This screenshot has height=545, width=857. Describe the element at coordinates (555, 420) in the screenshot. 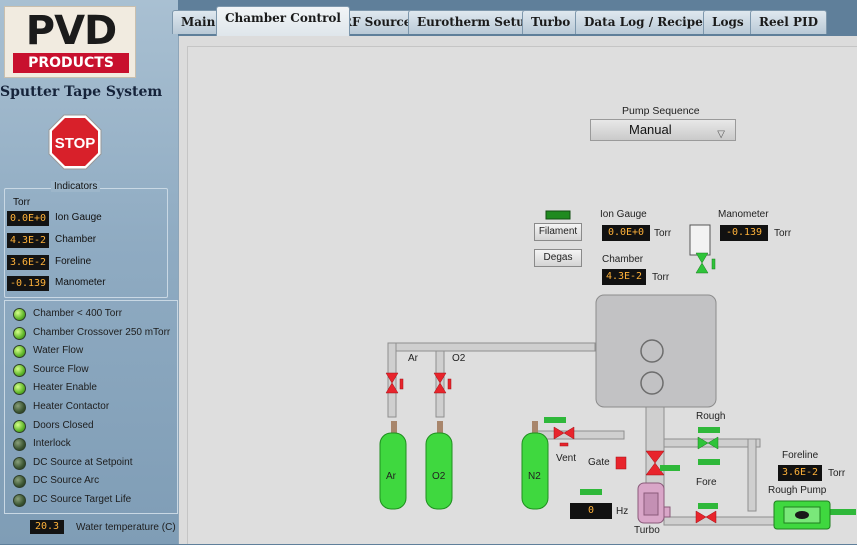

I see `n2-status-bar` at that location.